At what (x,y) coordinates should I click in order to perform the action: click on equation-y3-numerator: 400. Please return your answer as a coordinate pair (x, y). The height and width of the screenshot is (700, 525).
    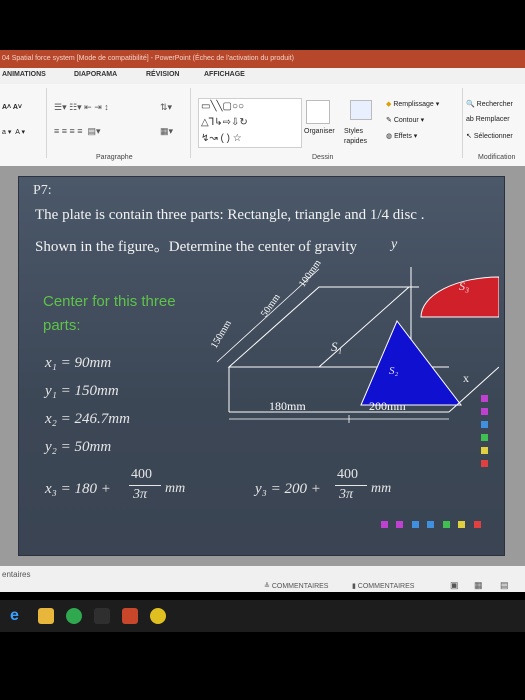
    Looking at the image, I should click on (347, 474).